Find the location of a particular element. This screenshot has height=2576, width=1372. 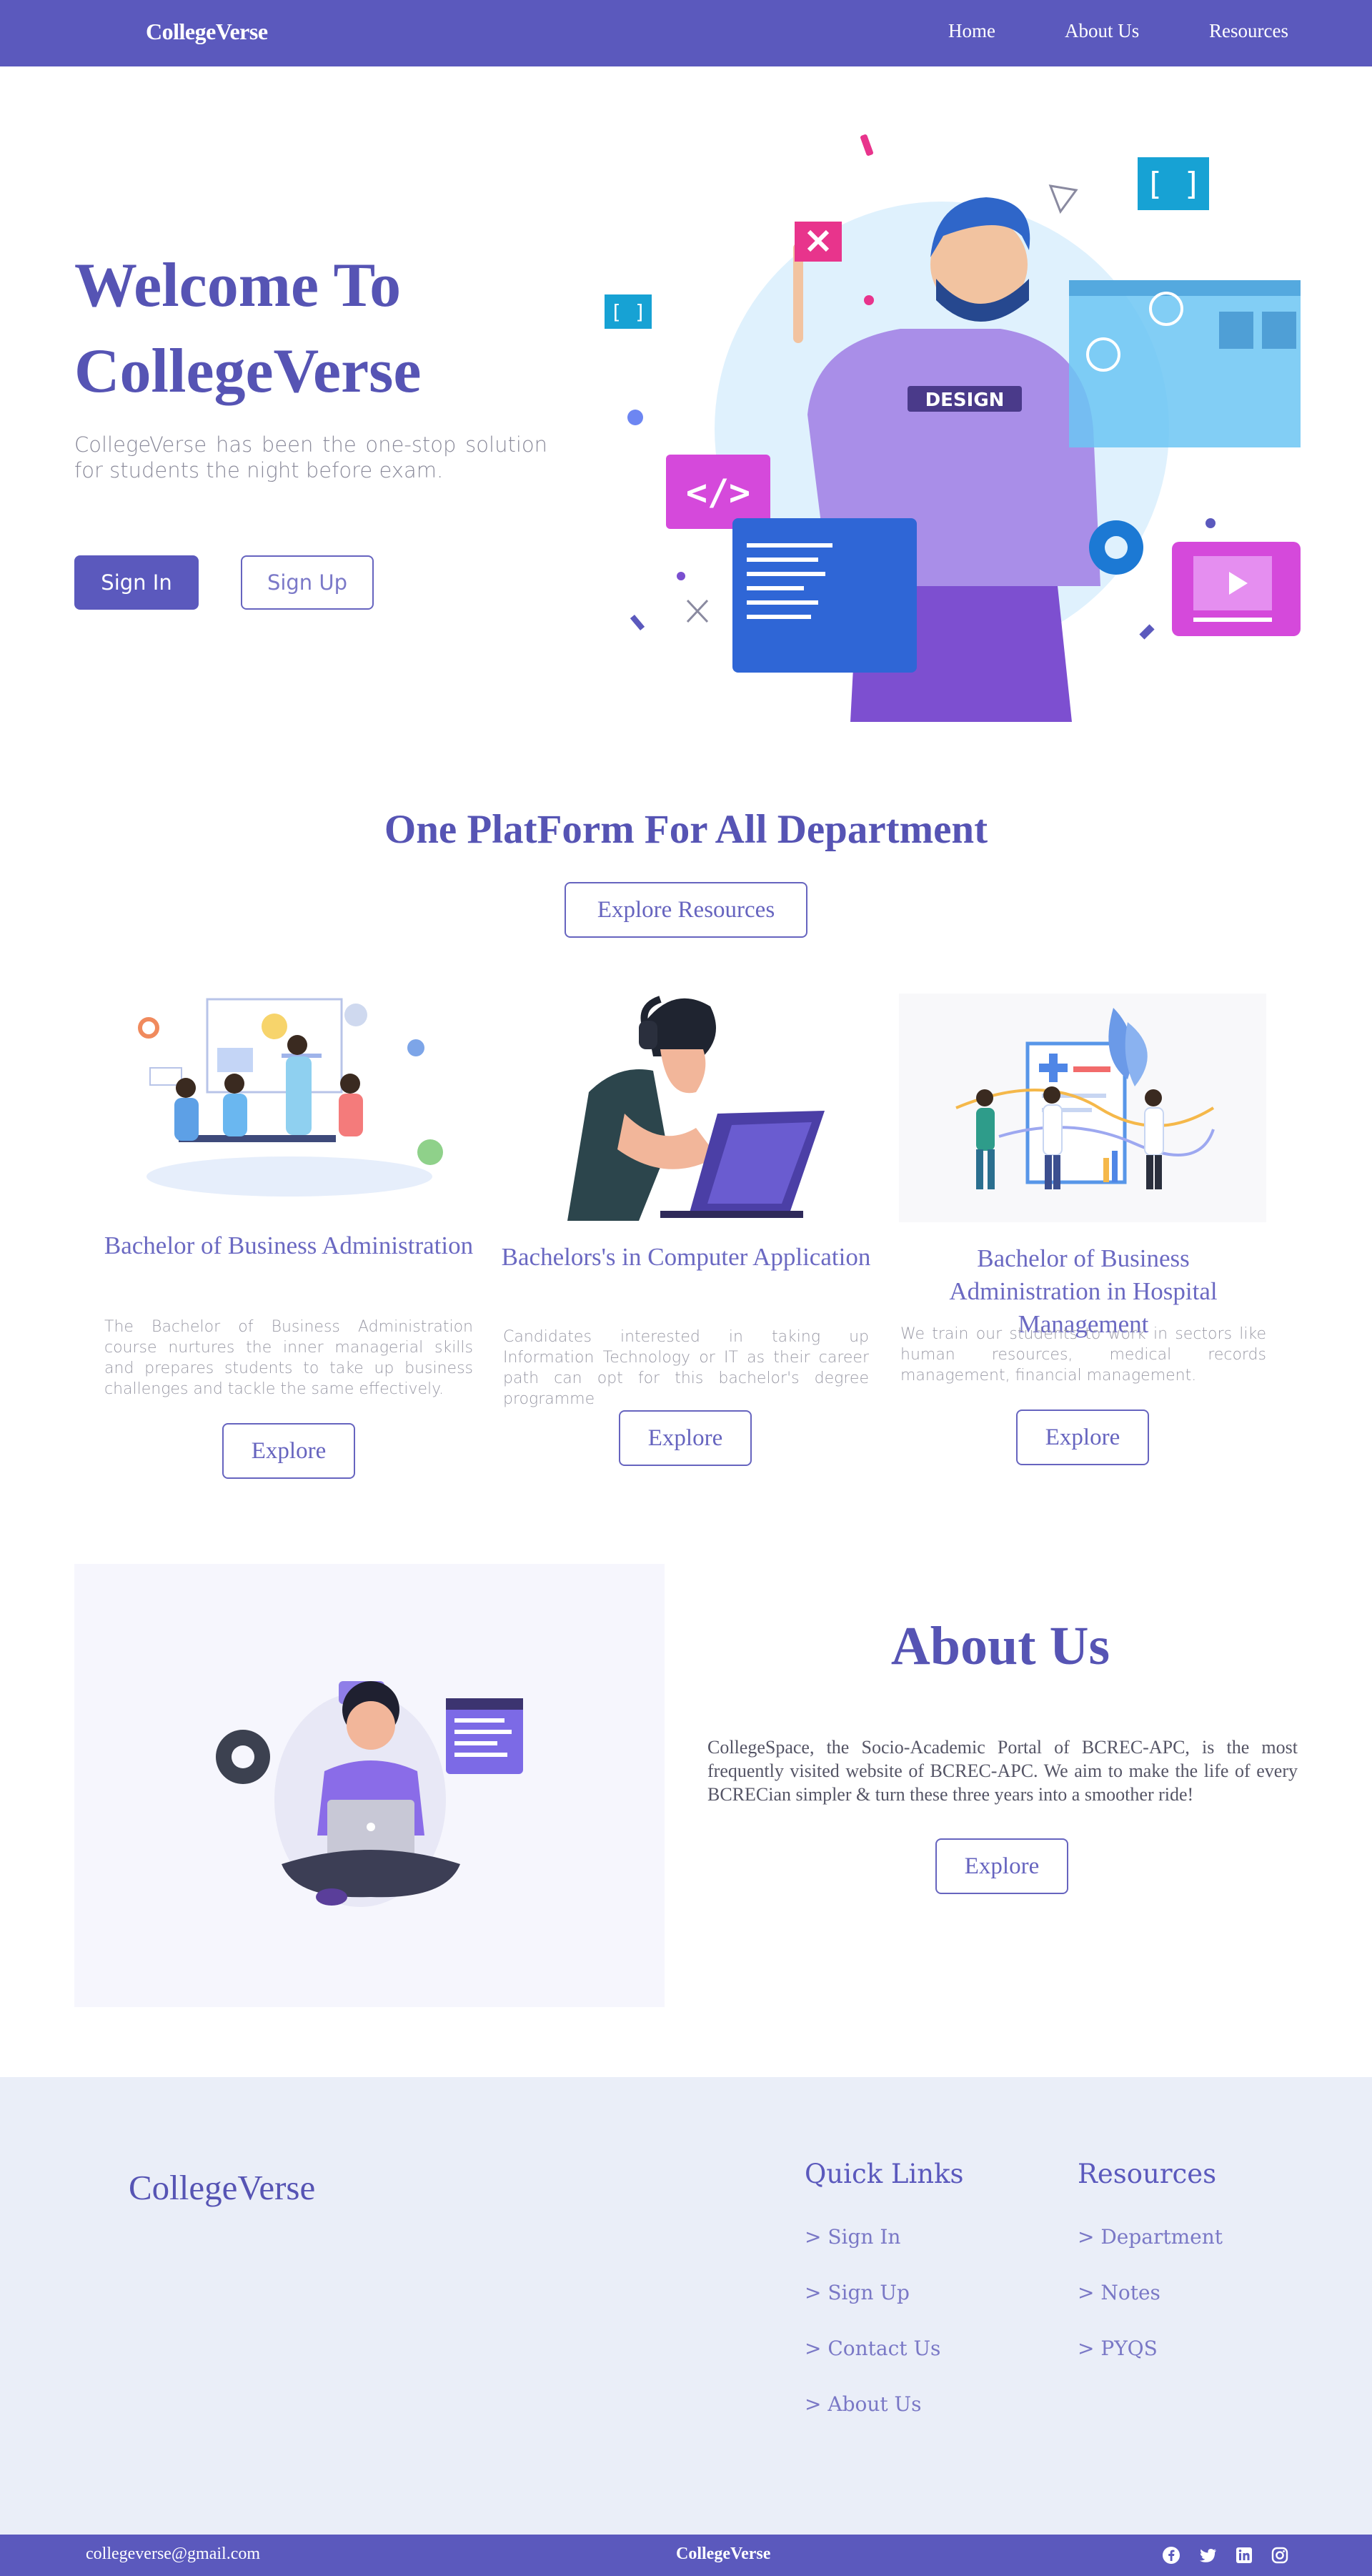

nav-link-about-us: About Us is located at coordinates (1102, 31).